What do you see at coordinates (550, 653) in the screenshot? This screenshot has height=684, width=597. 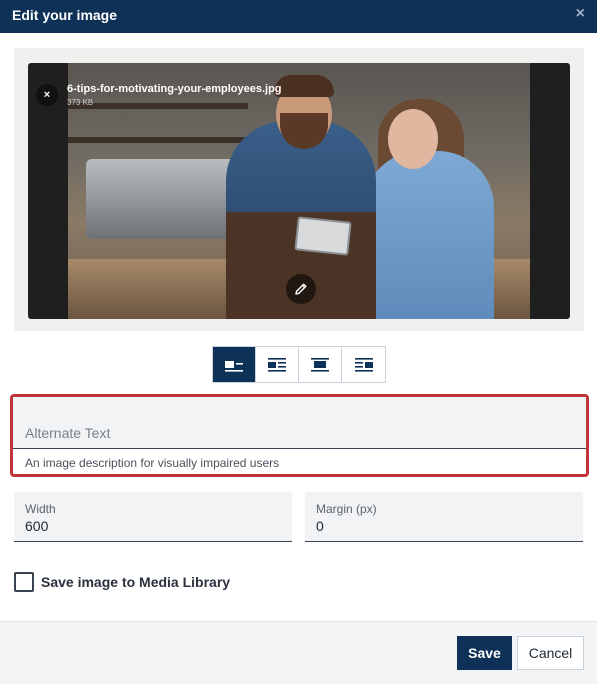 I see `cancel-button: Cancel` at bounding box center [550, 653].